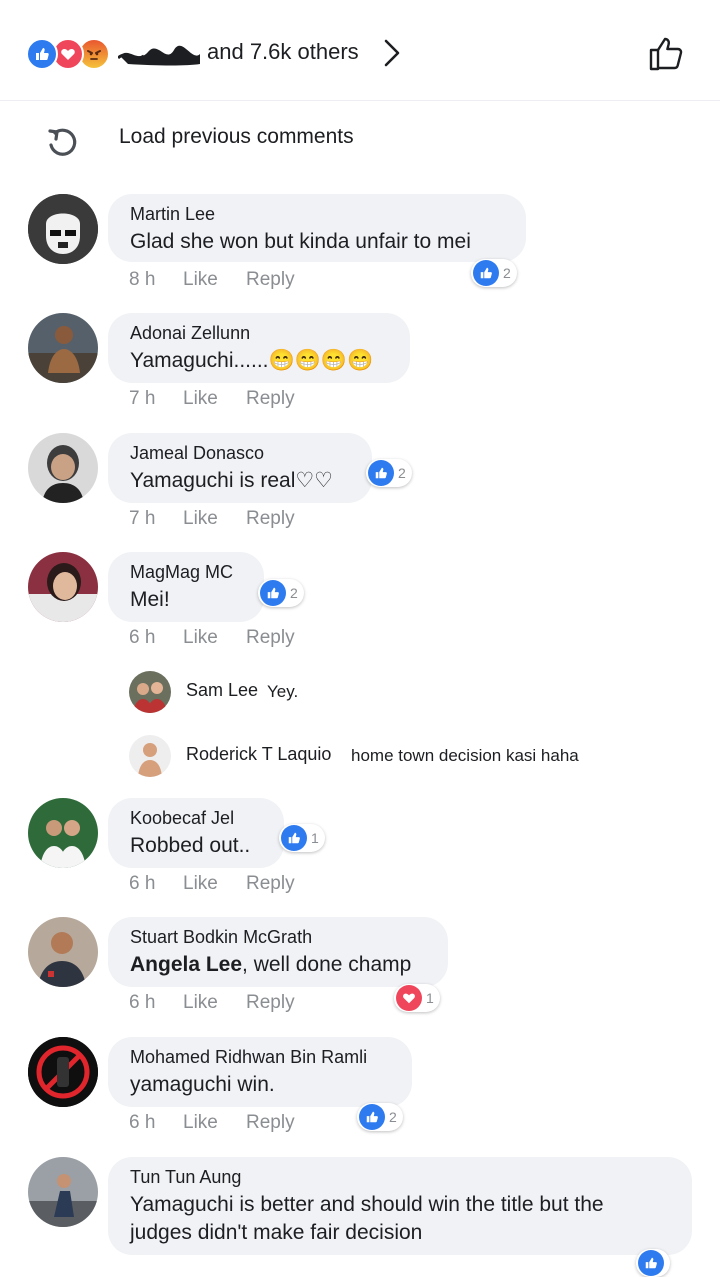 This screenshot has height=1277, width=720. I want to click on refresh-icon, so click(62, 142).